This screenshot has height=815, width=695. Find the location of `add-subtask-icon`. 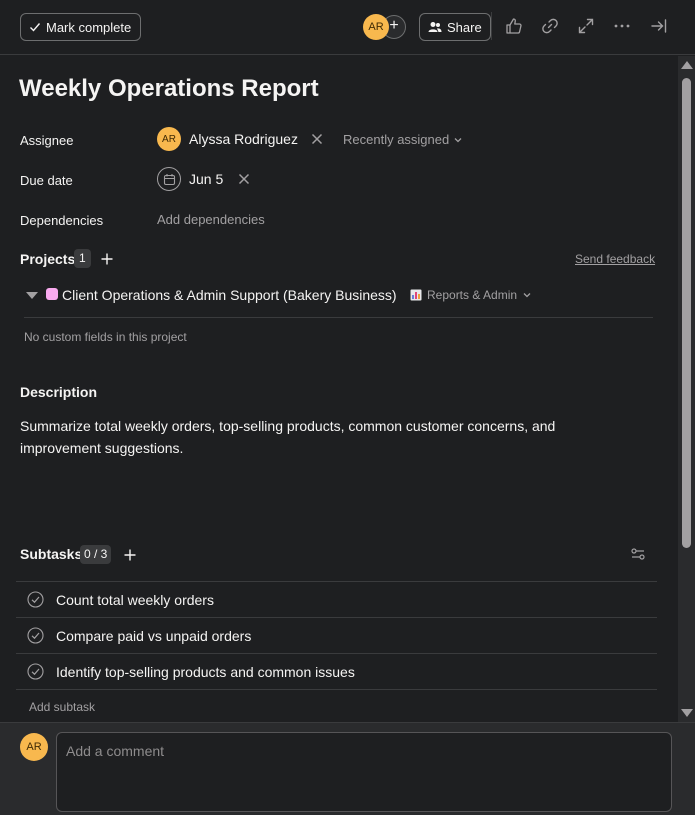

add-subtask-icon is located at coordinates (130, 555).